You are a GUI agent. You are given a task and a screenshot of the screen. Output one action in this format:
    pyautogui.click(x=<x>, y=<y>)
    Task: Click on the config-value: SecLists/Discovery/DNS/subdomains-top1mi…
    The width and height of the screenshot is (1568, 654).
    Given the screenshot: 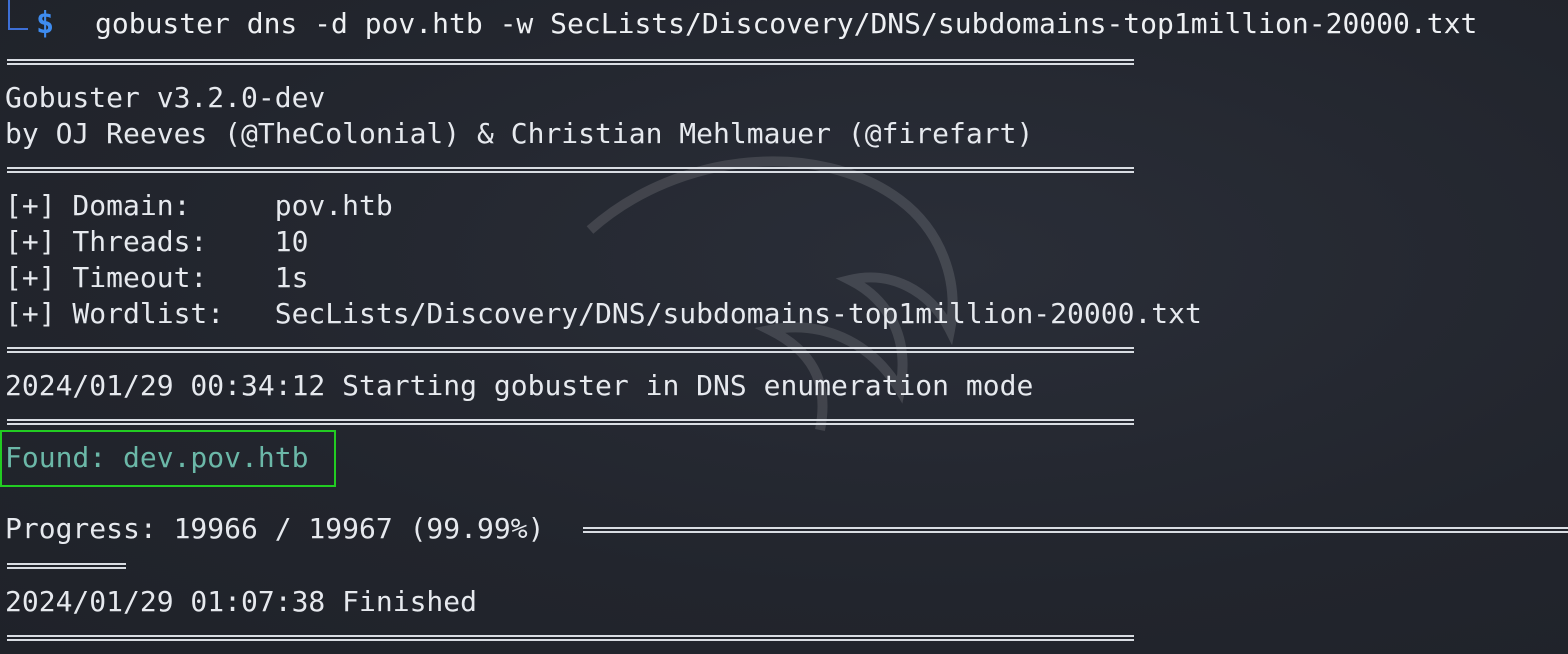 What is the action you would take?
    pyautogui.click(x=738, y=313)
    